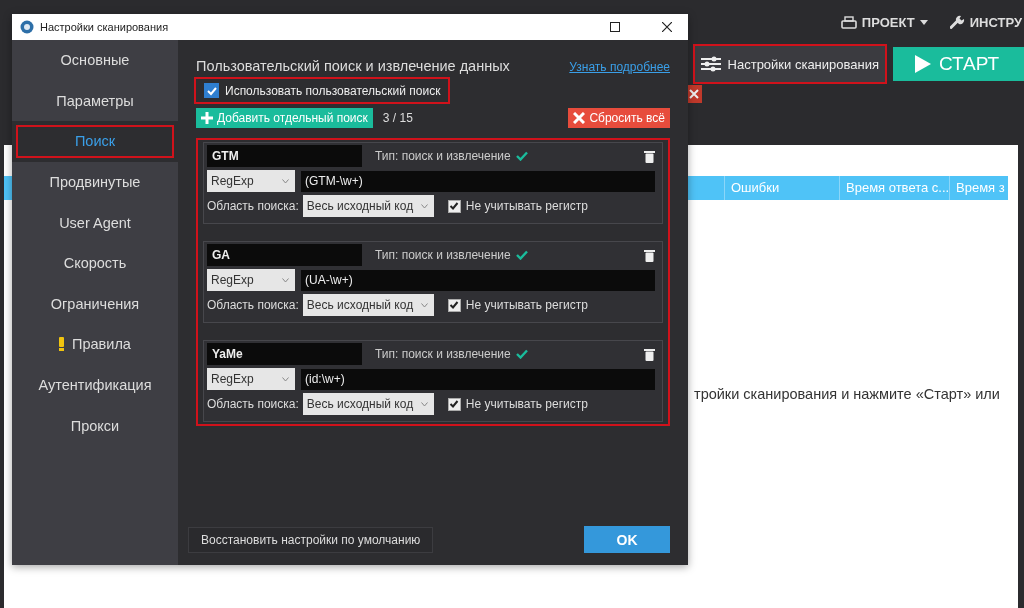 The height and width of the screenshot is (608, 1024). Describe the element at coordinates (95, 385) in the screenshot. I see `sidebar-item: Аутентификация` at that location.